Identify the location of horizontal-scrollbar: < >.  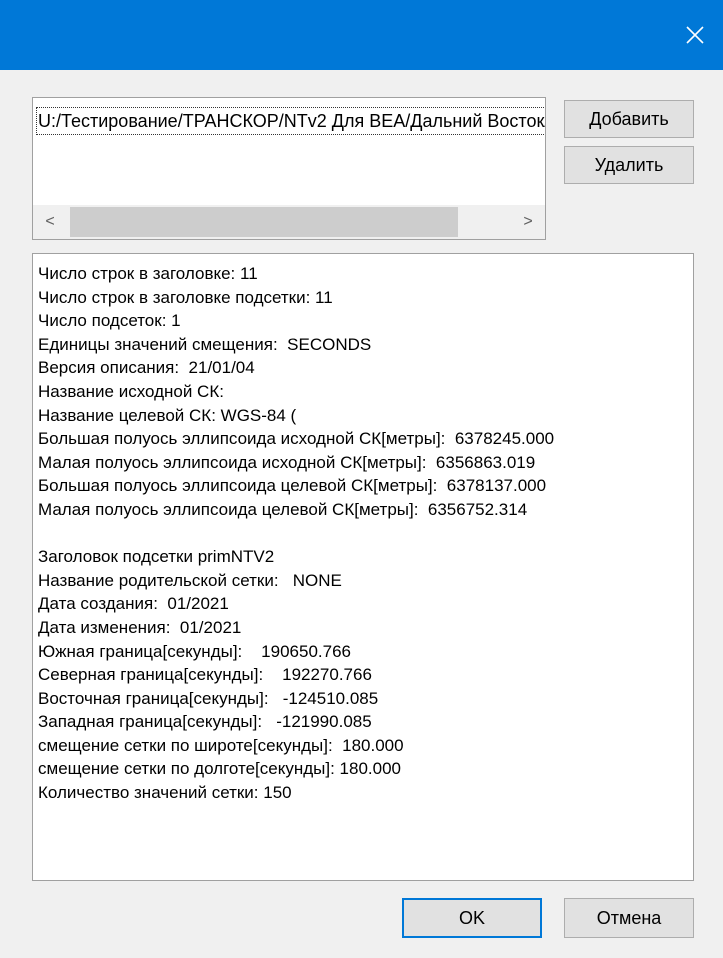
(289, 222).